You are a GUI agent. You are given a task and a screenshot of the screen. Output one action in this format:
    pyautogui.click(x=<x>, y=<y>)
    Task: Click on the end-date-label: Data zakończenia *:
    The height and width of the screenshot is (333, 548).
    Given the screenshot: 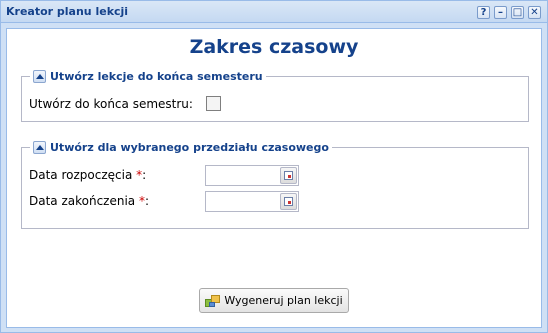 What is the action you would take?
    pyautogui.click(x=89, y=201)
    